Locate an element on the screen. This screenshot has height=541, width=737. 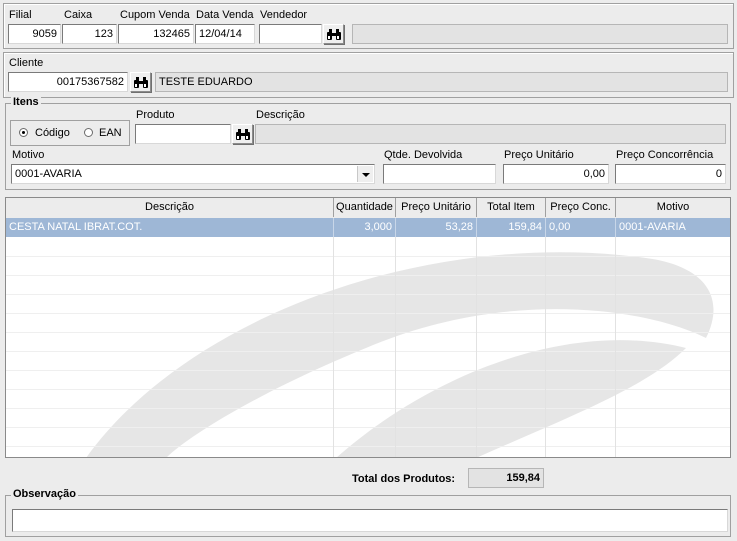
descricao-field is located at coordinates (490, 134).